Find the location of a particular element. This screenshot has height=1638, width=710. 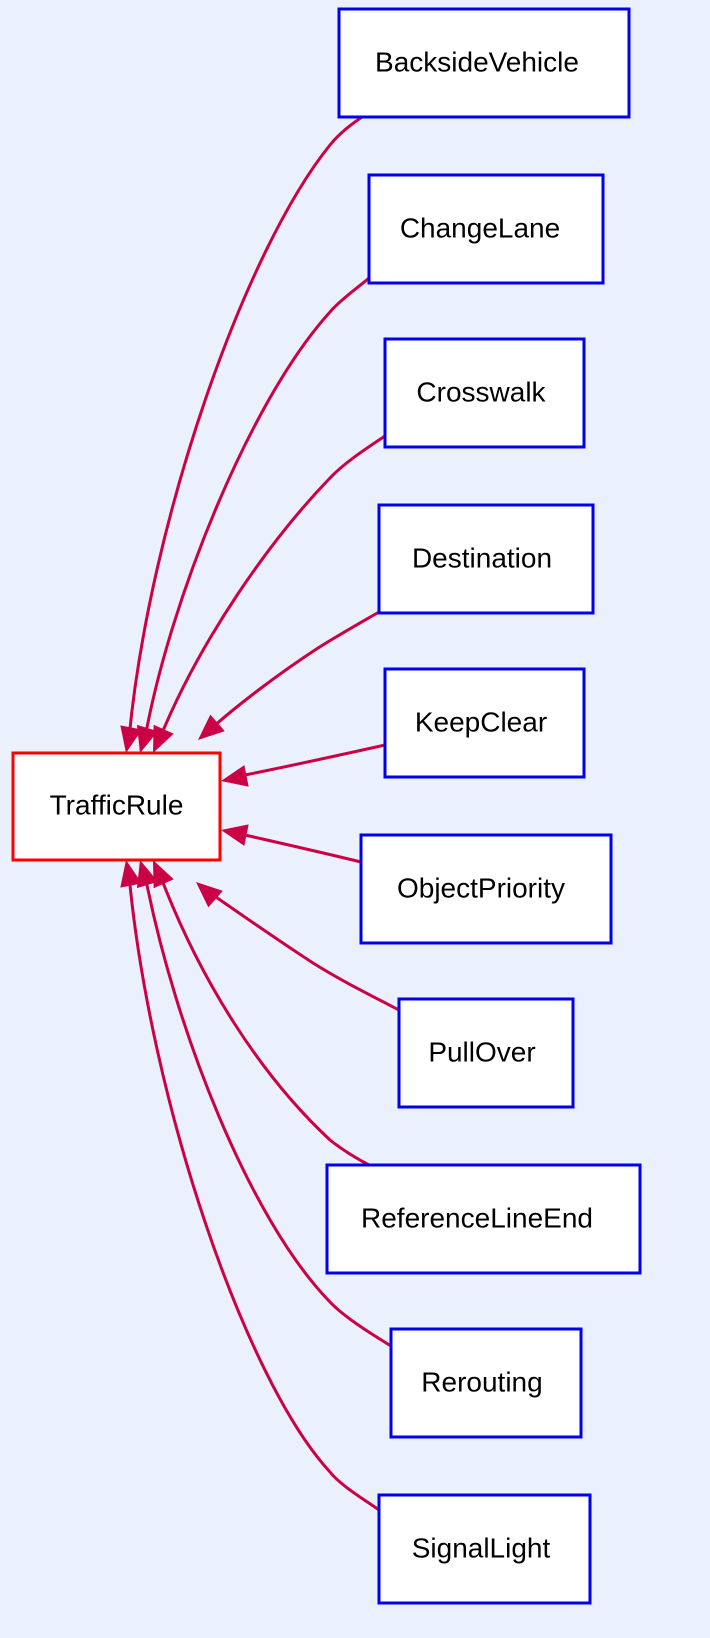

node-label: Destination is located at coordinates (482, 557).